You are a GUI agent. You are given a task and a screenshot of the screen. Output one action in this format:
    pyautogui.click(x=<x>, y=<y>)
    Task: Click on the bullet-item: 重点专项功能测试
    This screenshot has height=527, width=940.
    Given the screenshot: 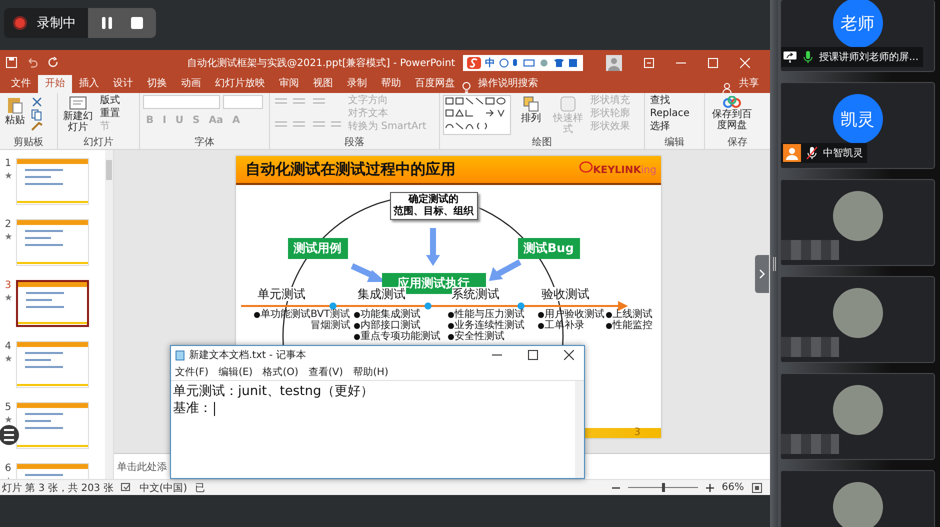 What is the action you would take?
    pyautogui.click(x=400, y=336)
    